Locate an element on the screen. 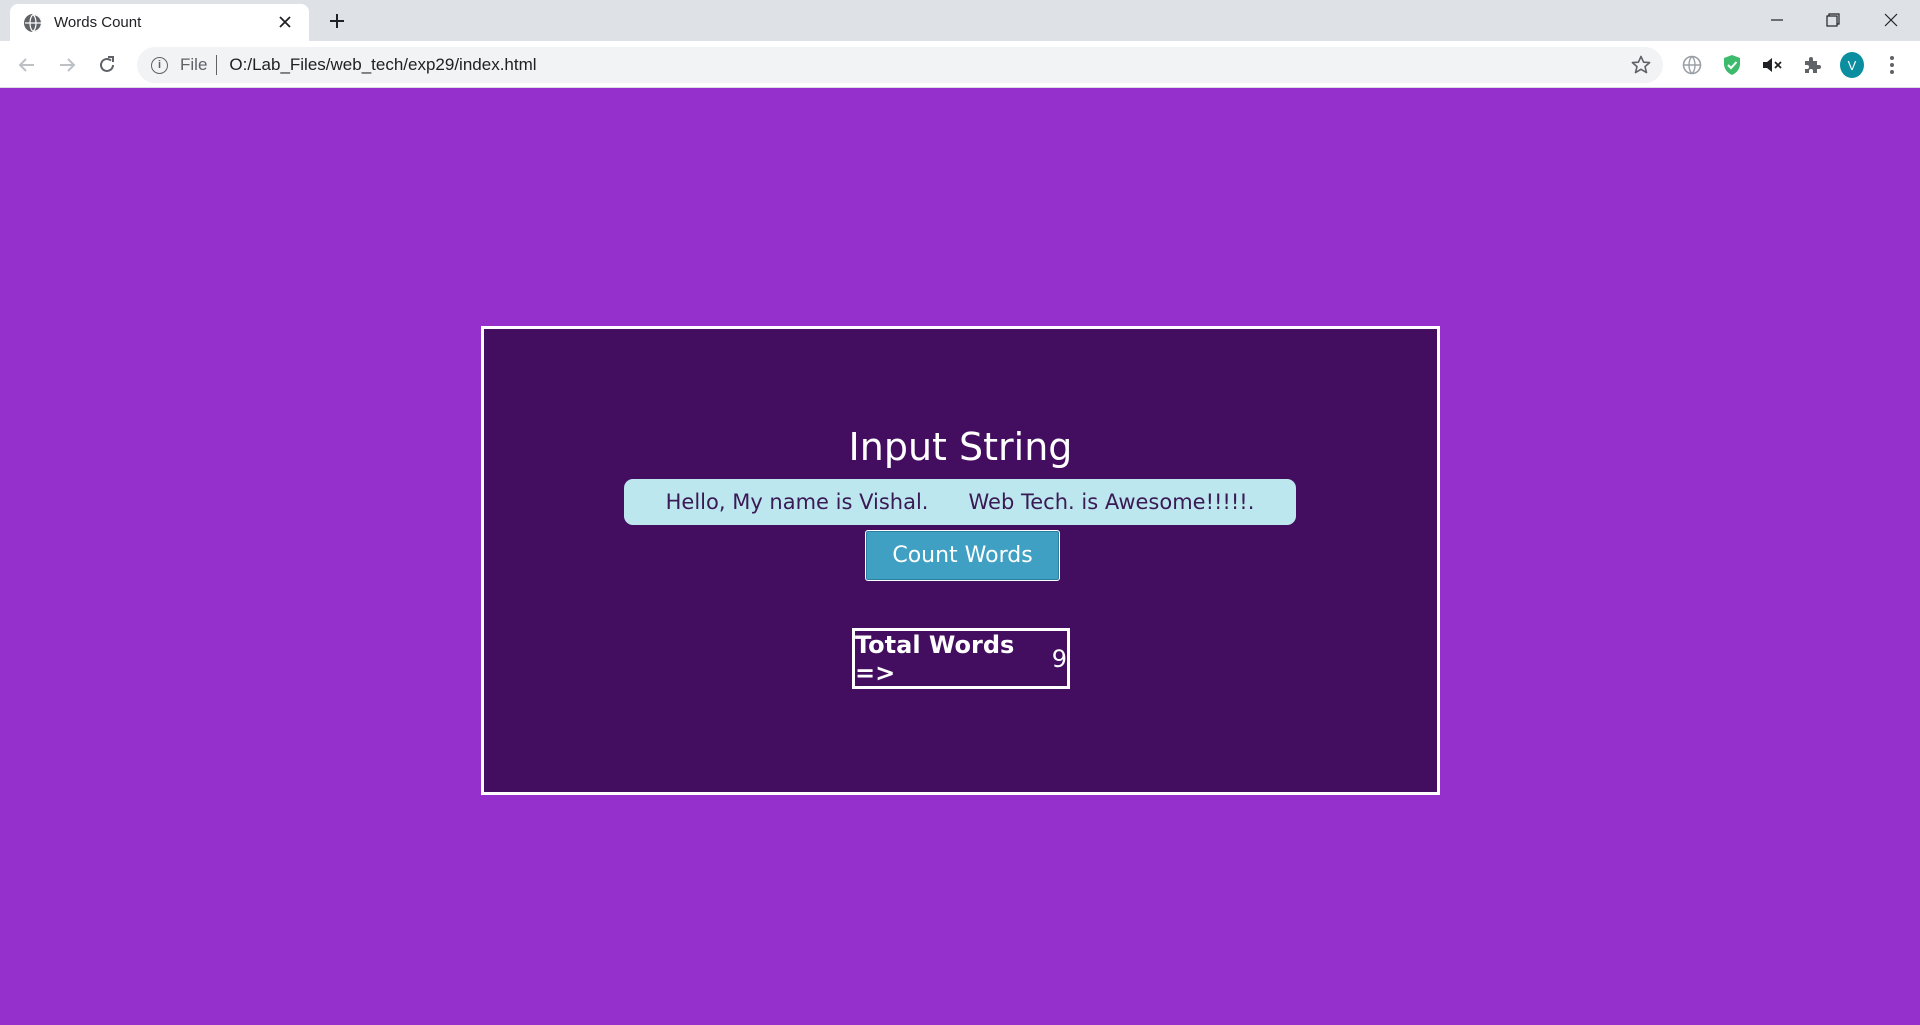 This screenshot has height=1025, width=1920. shield-check-icon is located at coordinates (1732, 65).